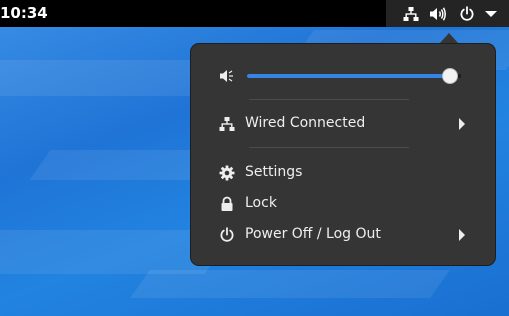  Describe the element at coordinates (491, 14) in the screenshot. I see `menu-down-arrow-icon` at that location.